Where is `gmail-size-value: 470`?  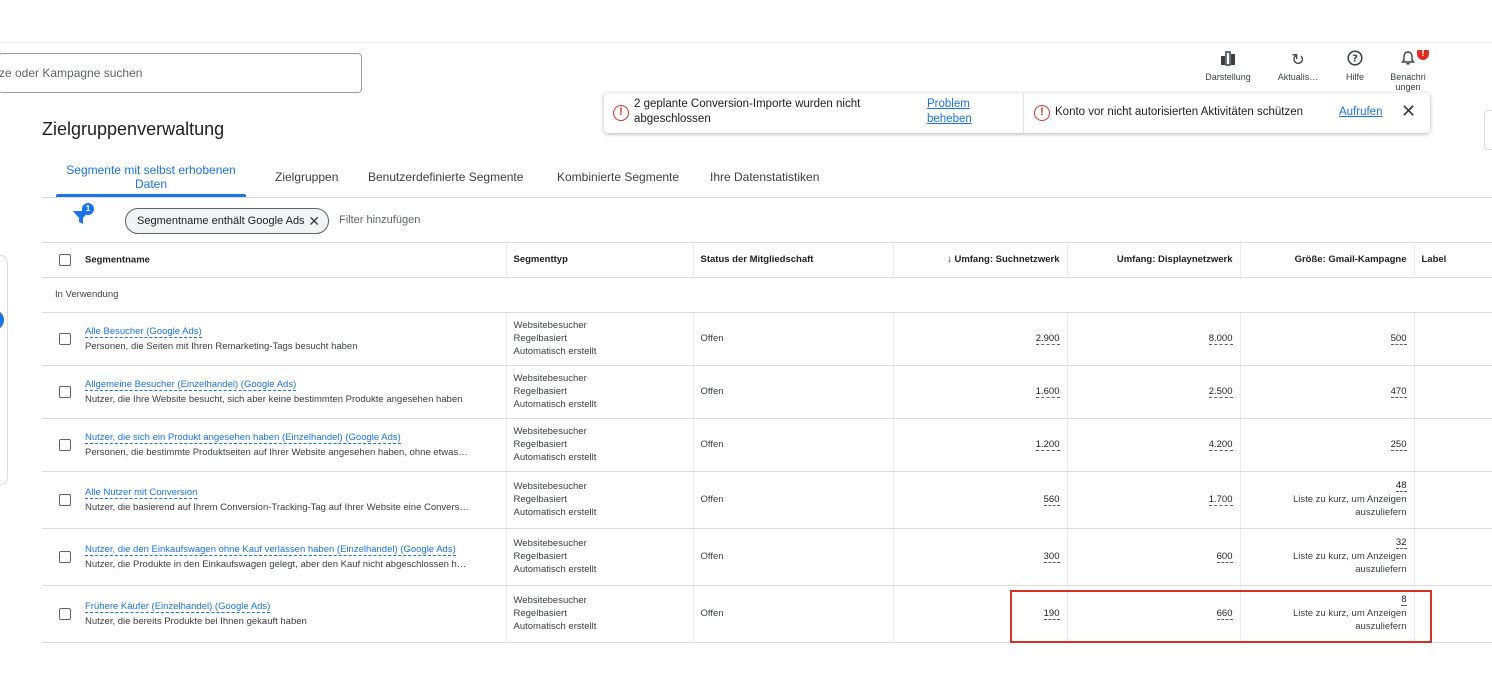 gmail-size-value: 470 is located at coordinates (1398, 392).